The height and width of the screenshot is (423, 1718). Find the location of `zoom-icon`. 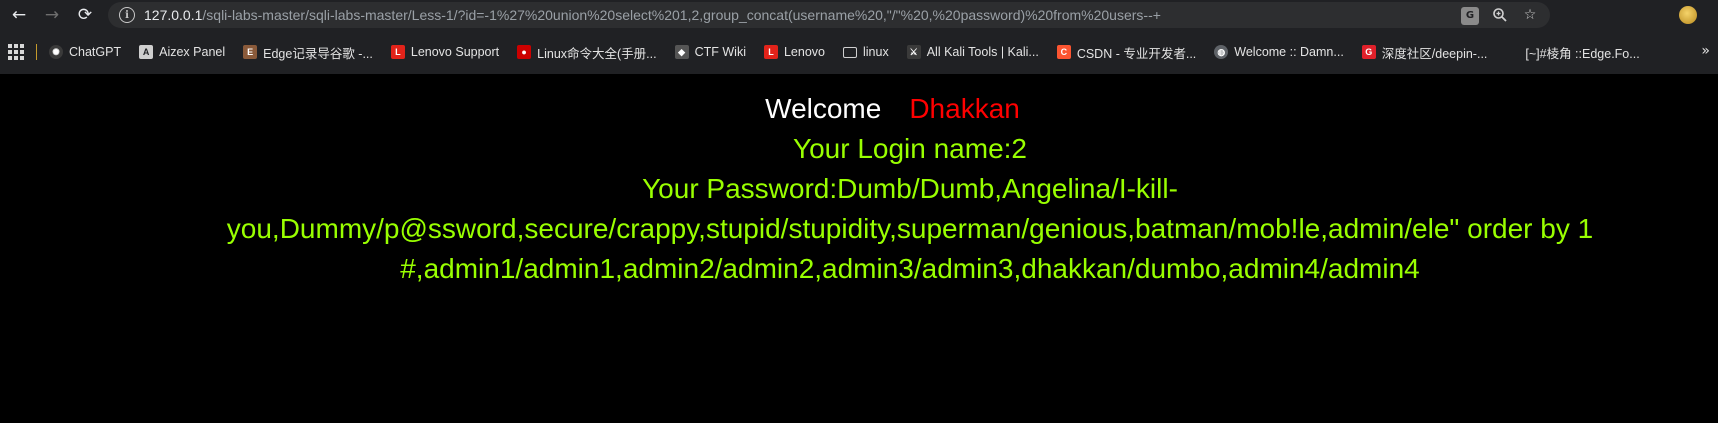

zoom-icon is located at coordinates (1500, 15).